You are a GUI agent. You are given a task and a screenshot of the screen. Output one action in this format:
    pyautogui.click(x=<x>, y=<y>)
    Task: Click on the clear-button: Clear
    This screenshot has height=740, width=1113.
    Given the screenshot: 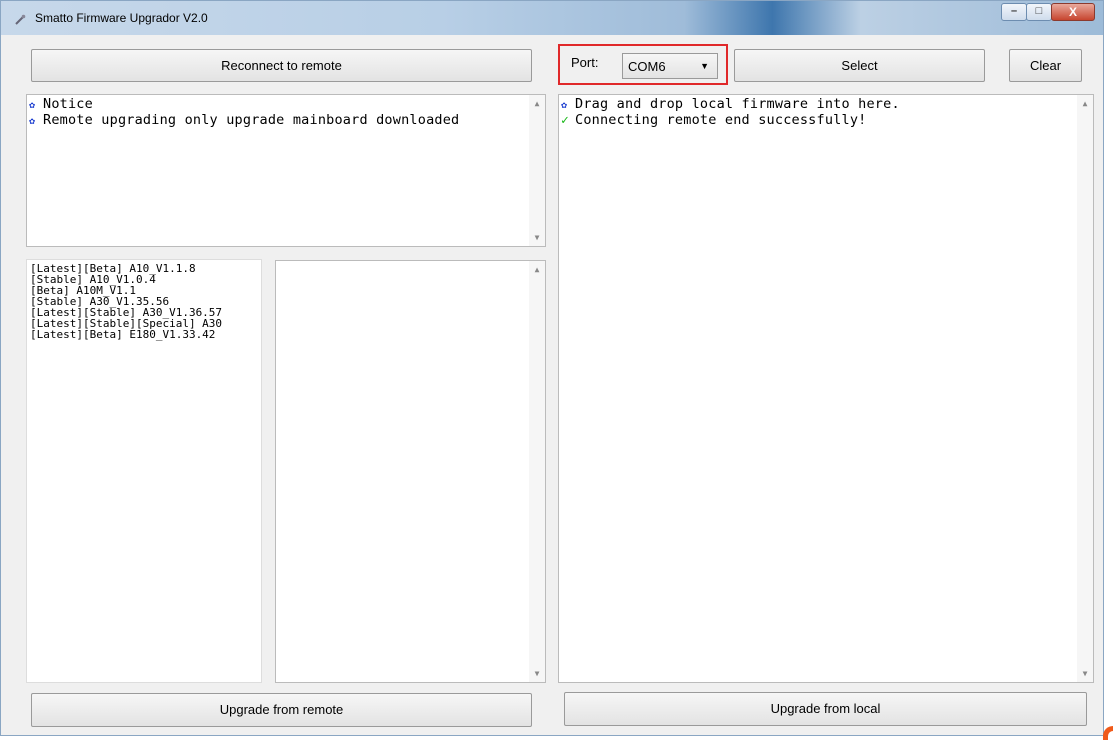 What is the action you would take?
    pyautogui.click(x=1045, y=65)
    